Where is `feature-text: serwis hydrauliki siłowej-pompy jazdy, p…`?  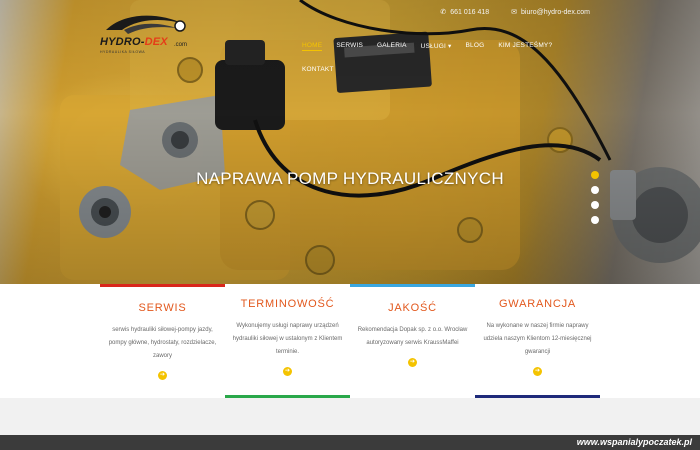 feature-text: serwis hydrauliki siłowej-pompy jazdy, p… is located at coordinates (162, 343).